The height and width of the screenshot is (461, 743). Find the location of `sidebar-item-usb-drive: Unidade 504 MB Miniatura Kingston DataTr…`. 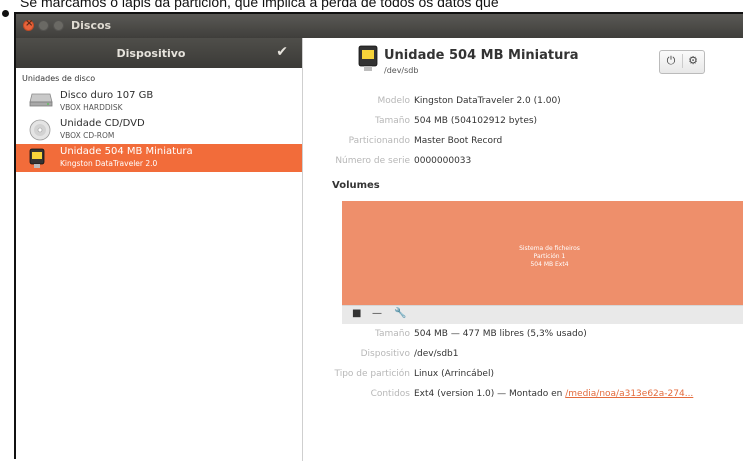

sidebar-item-usb-drive: Unidade 504 MB Miniatura Kingston DataTr… is located at coordinates (159, 158).